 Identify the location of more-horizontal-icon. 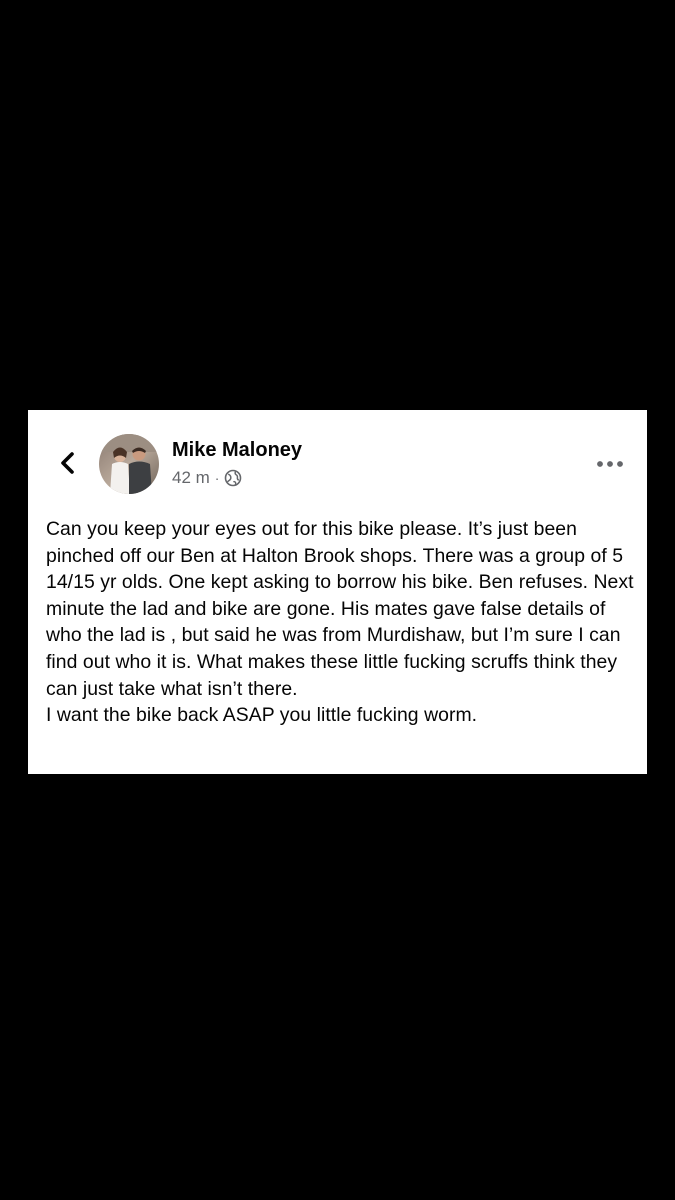
(610, 464).